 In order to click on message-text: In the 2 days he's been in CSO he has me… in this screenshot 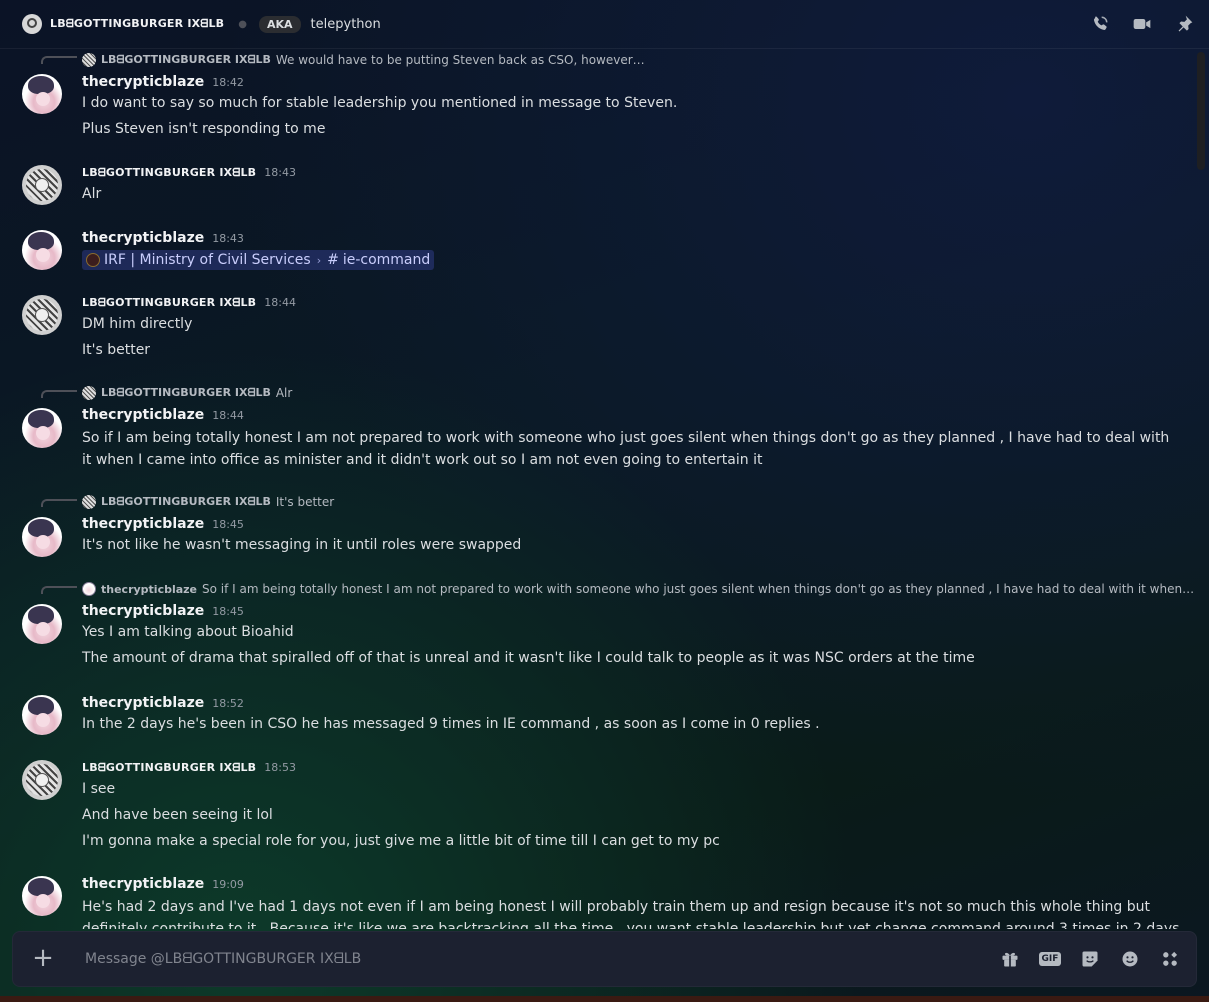, I will do `click(451, 724)`.